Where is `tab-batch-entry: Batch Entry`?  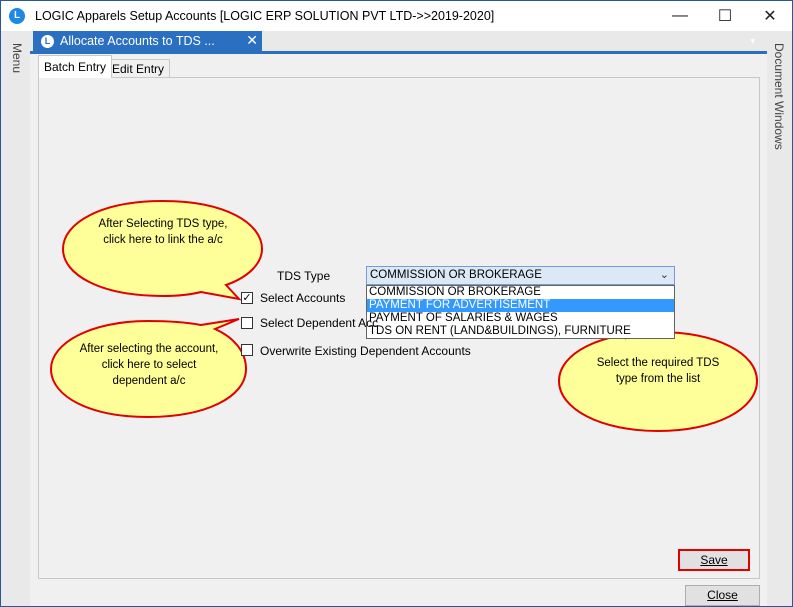 tab-batch-entry: Batch Entry is located at coordinates (75, 66).